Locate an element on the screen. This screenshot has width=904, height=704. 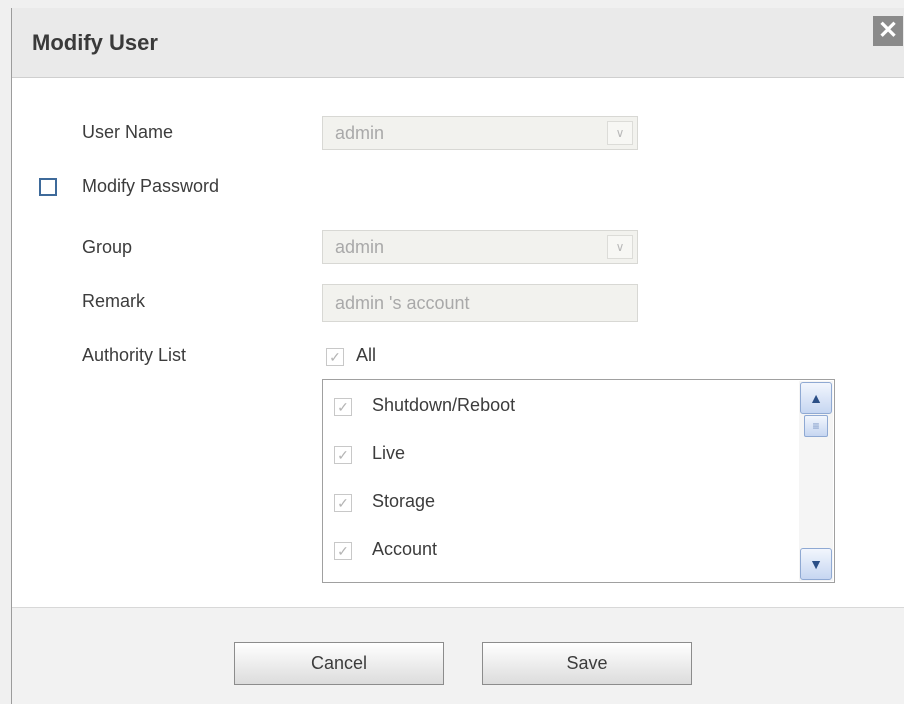
save-button: Save is located at coordinates (587, 663).